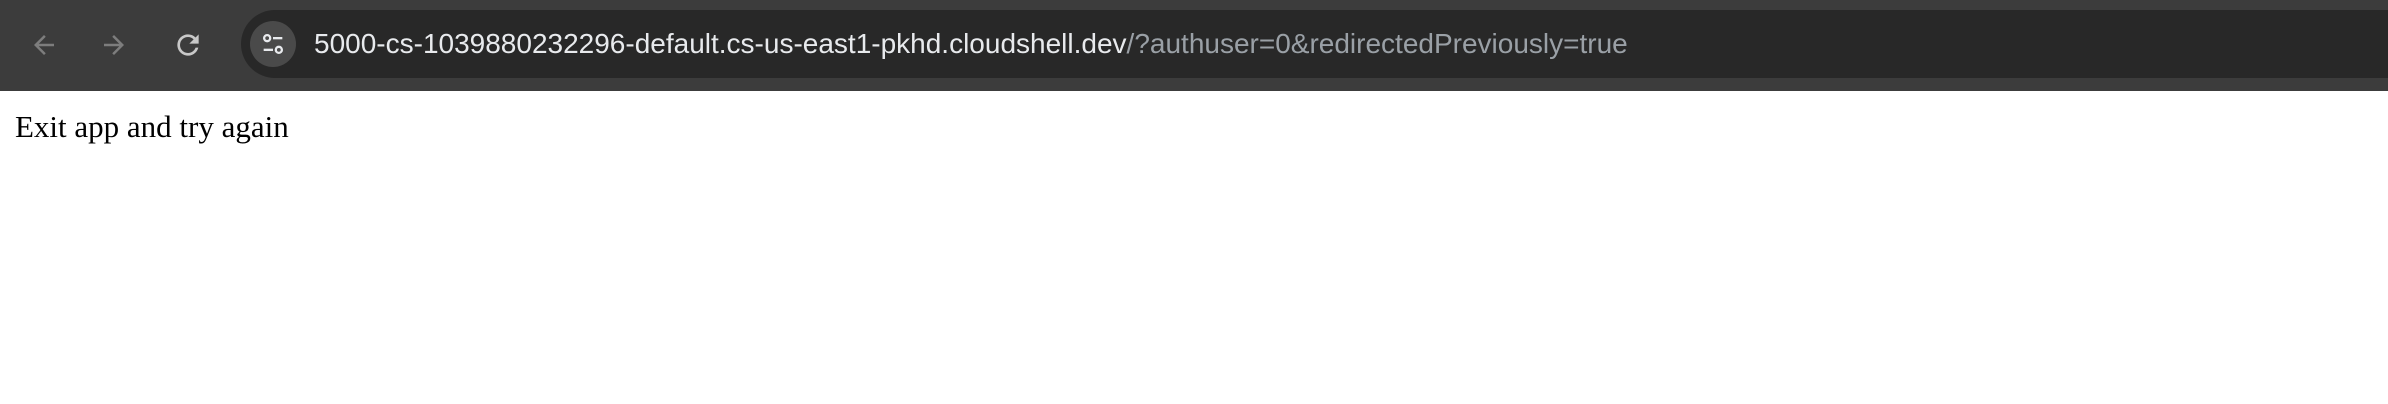 This screenshot has height=404, width=2388. I want to click on arrow-left-icon, so click(44, 45).